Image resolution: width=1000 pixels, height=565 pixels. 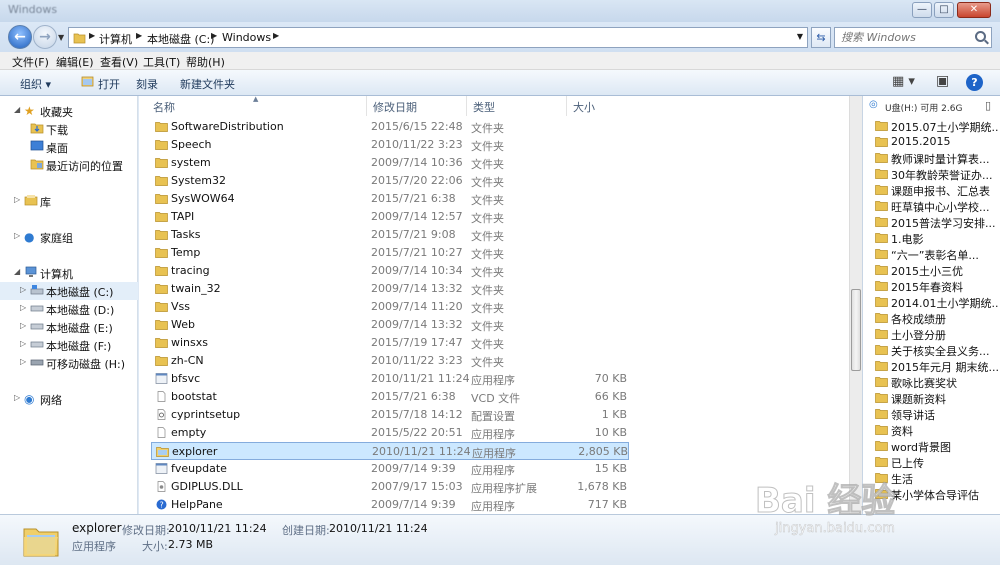 What do you see at coordinates (69, 327) in the screenshot?
I see `nav-drive-e: ▷ 本地磁盘 (E:)` at bounding box center [69, 327].